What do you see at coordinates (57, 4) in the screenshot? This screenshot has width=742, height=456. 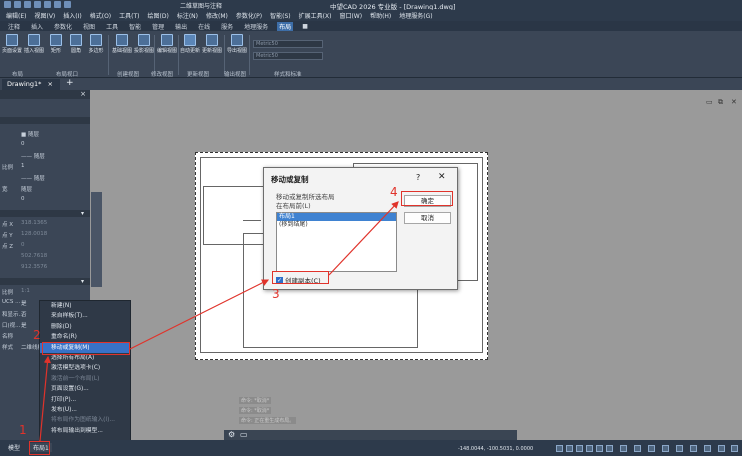 I see `undo-icon` at bounding box center [57, 4].